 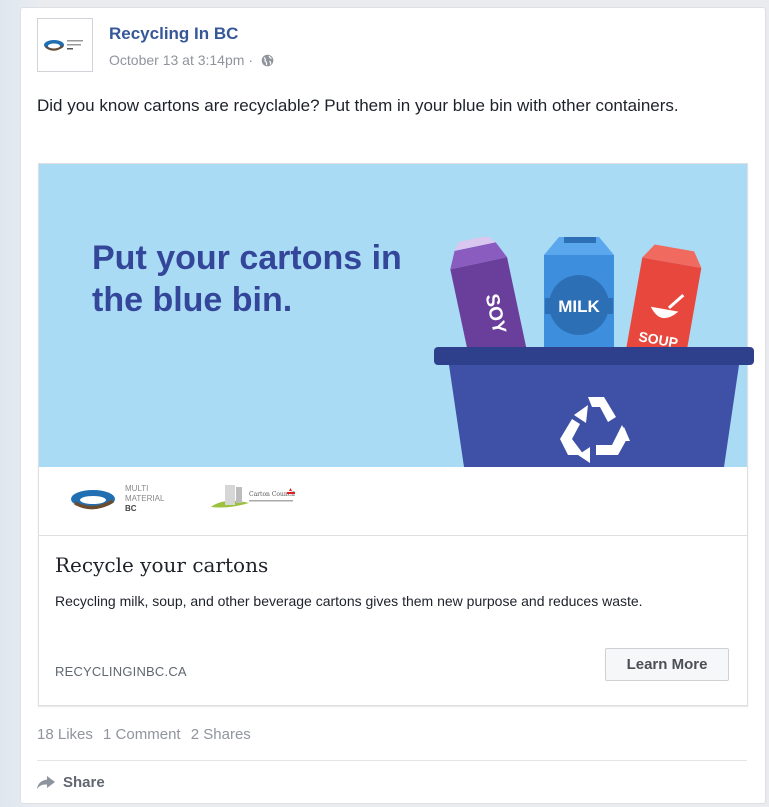 I want to click on mmbc-logo-line3: BC, so click(x=131, y=508).